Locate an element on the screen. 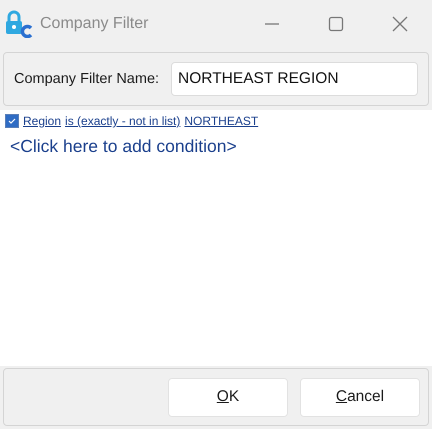 This screenshot has height=429, width=432. check-icon is located at coordinates (12, 121).